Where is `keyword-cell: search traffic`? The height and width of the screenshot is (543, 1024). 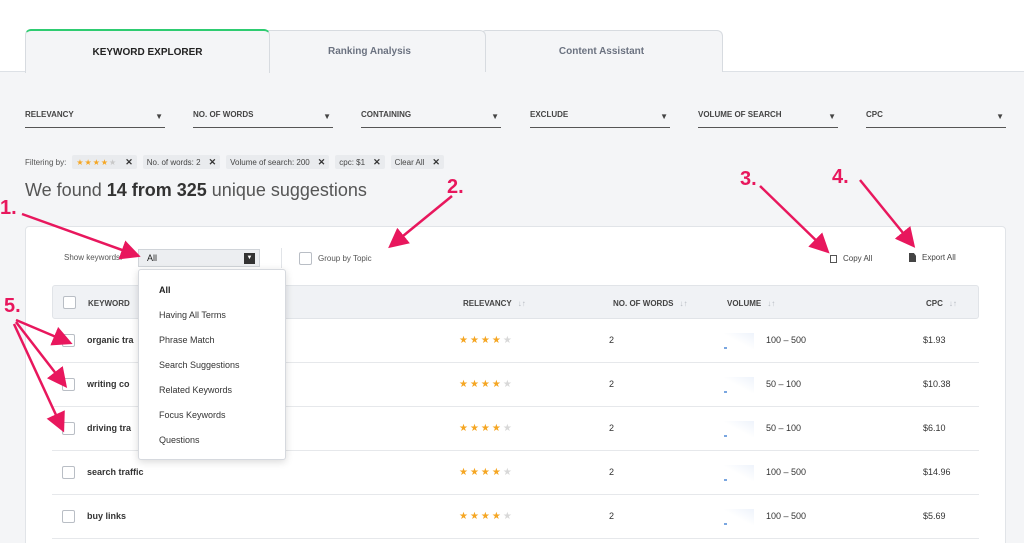
keyword-cell: search traffic is located at coordinates (115, 472).